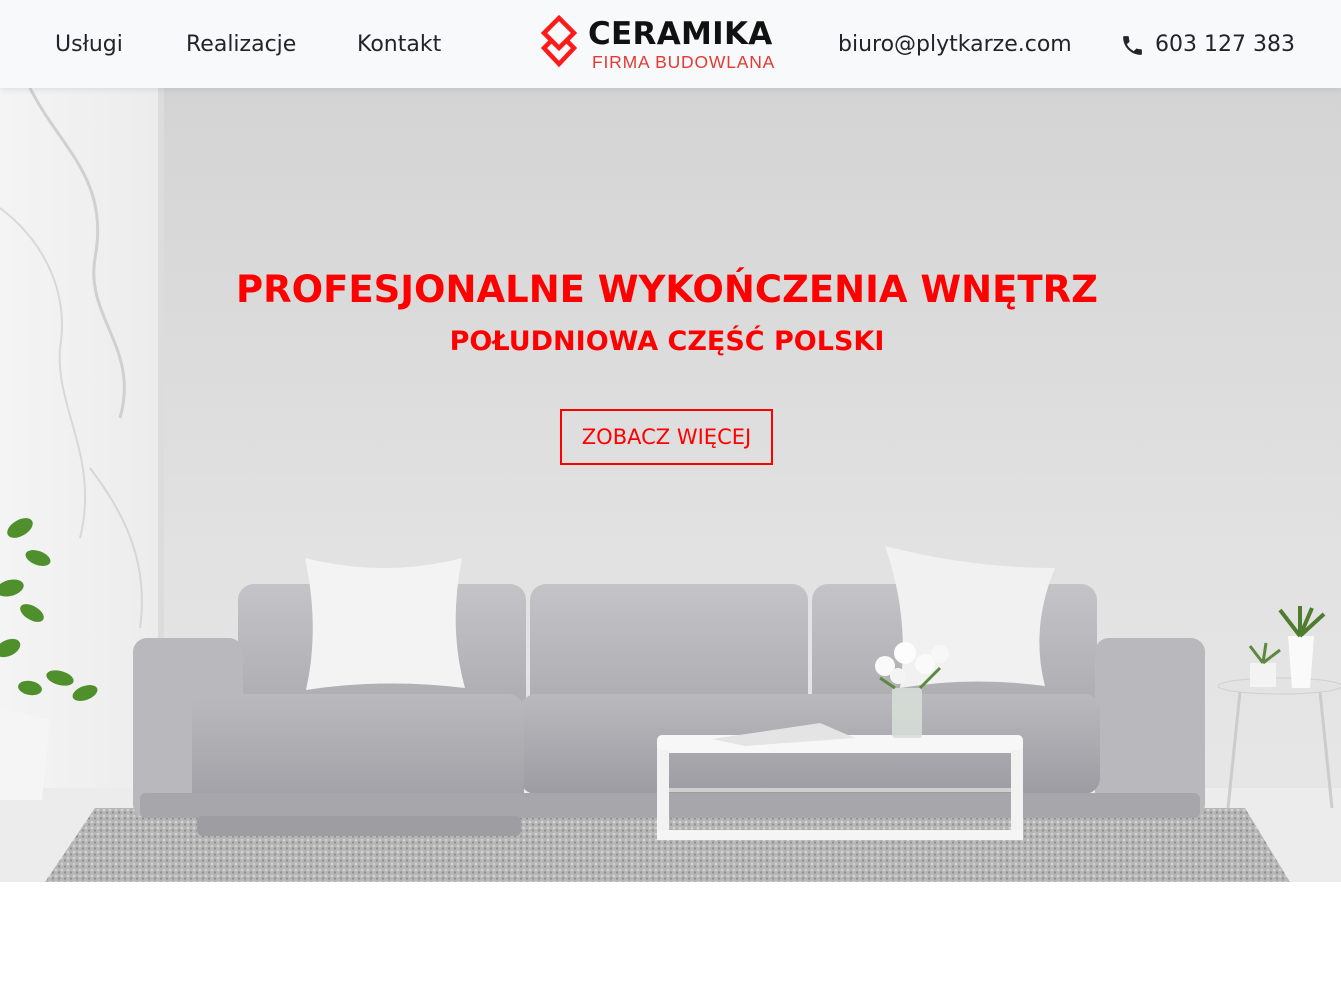 The height and width of the screenshot is (1005, 1341). I want to click on diamond-logo-icon, so click(559, 41).